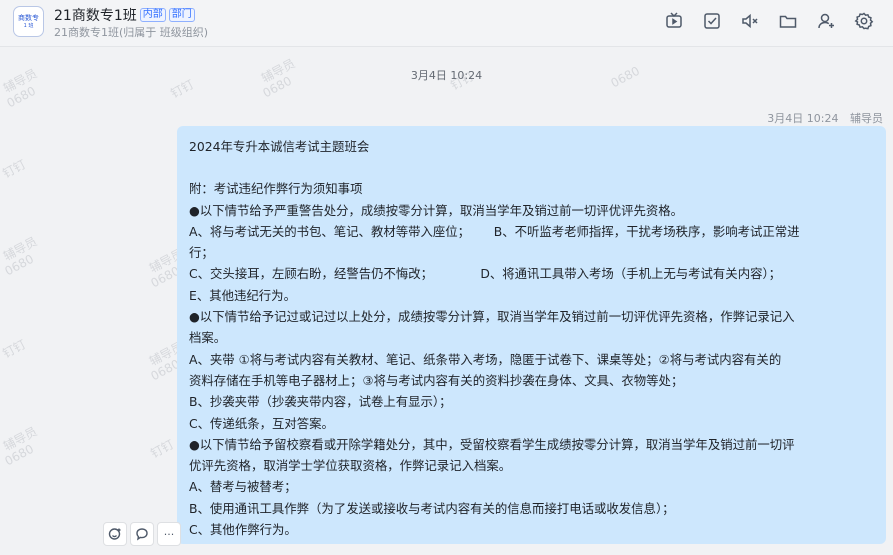 The height and width of the screenshot is (555, 893). Describe the element at coordinates (436, 380) in the screenshot. I see `message-line: 资料存储在手机等电子器材上；③将与考试内容有关的资料抄袭在身体、文具、衣物等处；` at that location.